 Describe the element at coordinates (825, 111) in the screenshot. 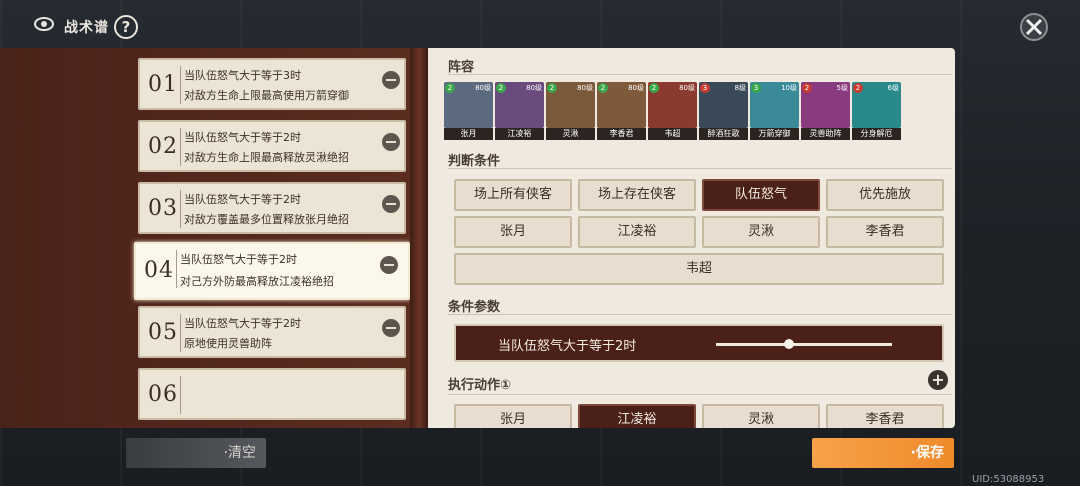

I see `skill-card: 2 5级 灵兽助阵` at that location.